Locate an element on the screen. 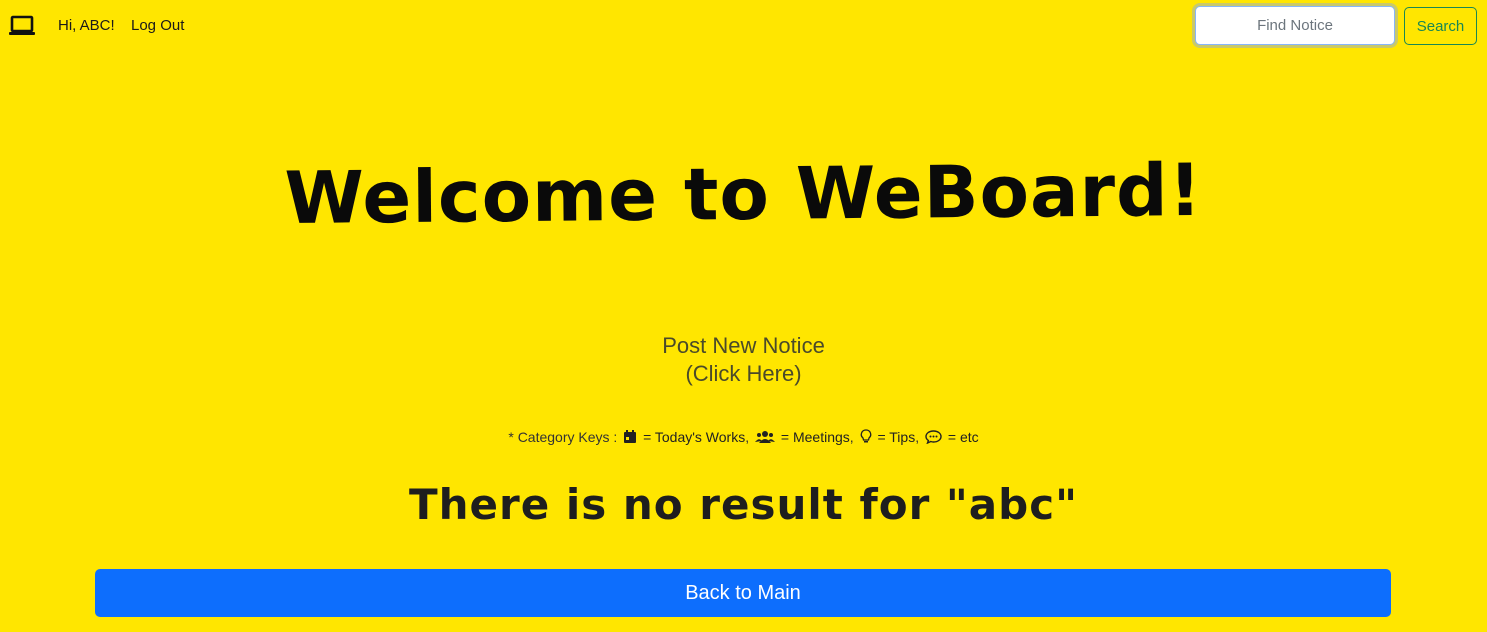 The image size is (1487, 632). users-icon is located at coordinates (765, 437).